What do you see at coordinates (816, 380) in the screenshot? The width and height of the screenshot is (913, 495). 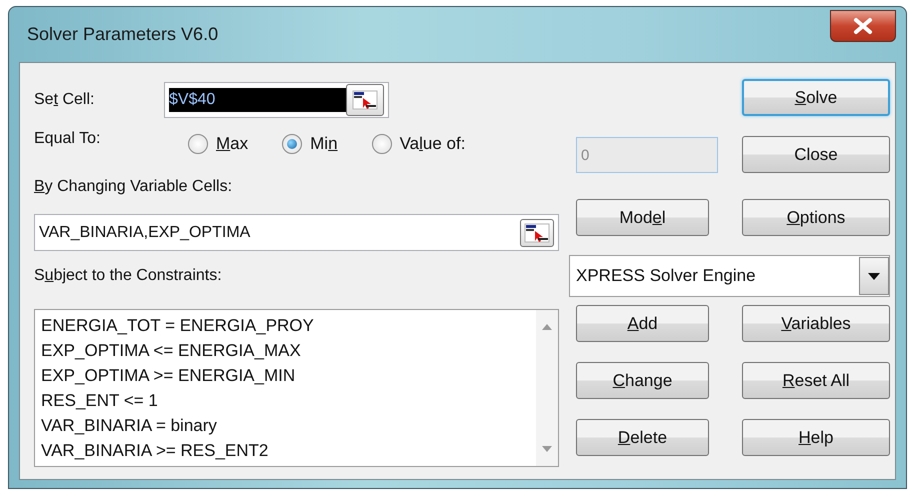 I see `dialog-button: Reset All` at bounding box center [816, 380].